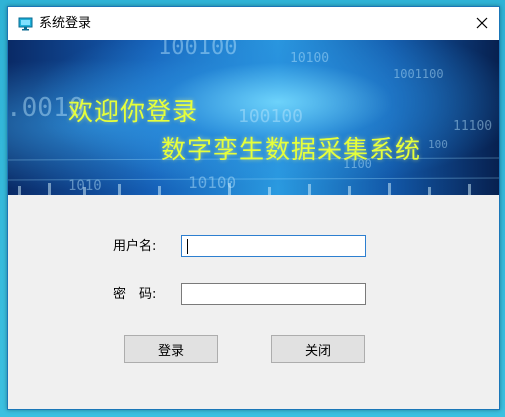  I want to click on binary-text: 100, so click(438, 144).